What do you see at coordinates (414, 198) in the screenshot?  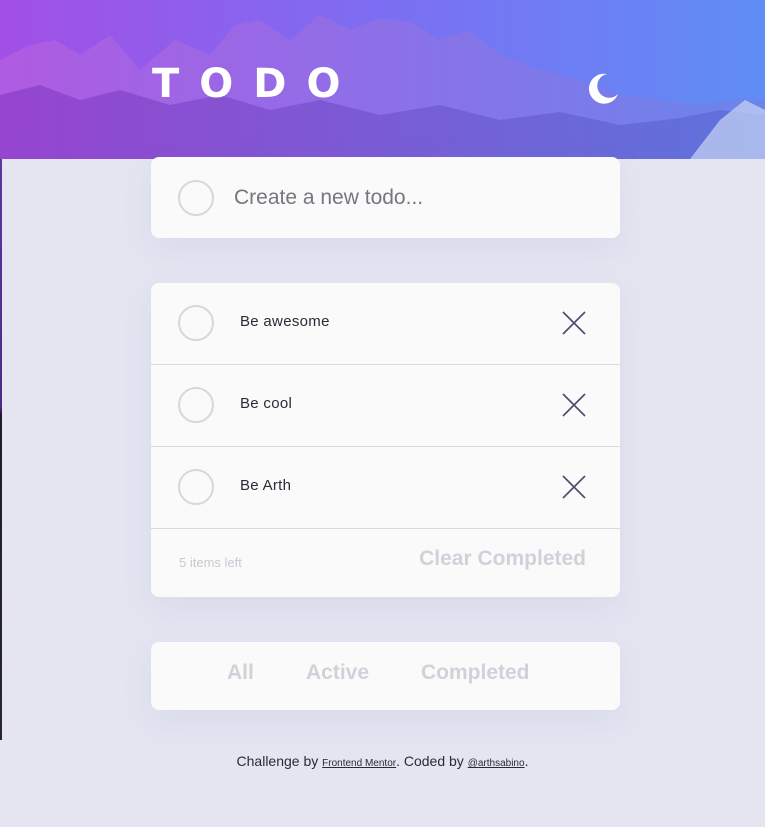 I see `new-todo-input` at bounding box center [414, 198].